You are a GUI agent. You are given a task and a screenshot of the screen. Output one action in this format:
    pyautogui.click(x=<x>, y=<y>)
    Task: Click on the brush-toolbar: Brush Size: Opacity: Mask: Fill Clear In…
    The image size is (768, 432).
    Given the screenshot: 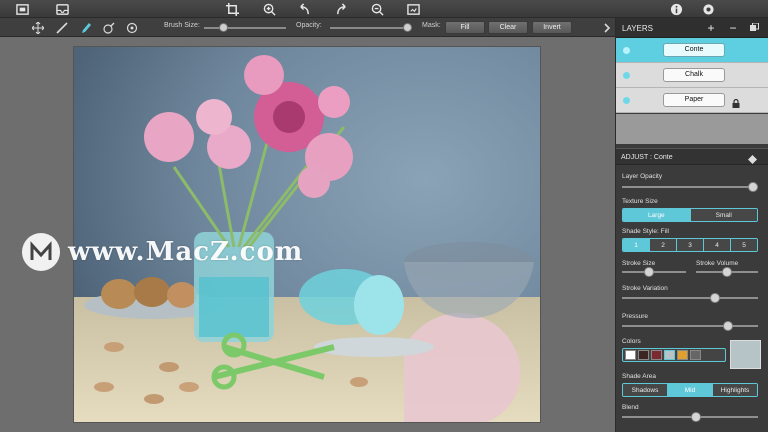 What is the action you would take?
    pyautogui.click(x=307, y=27)
    